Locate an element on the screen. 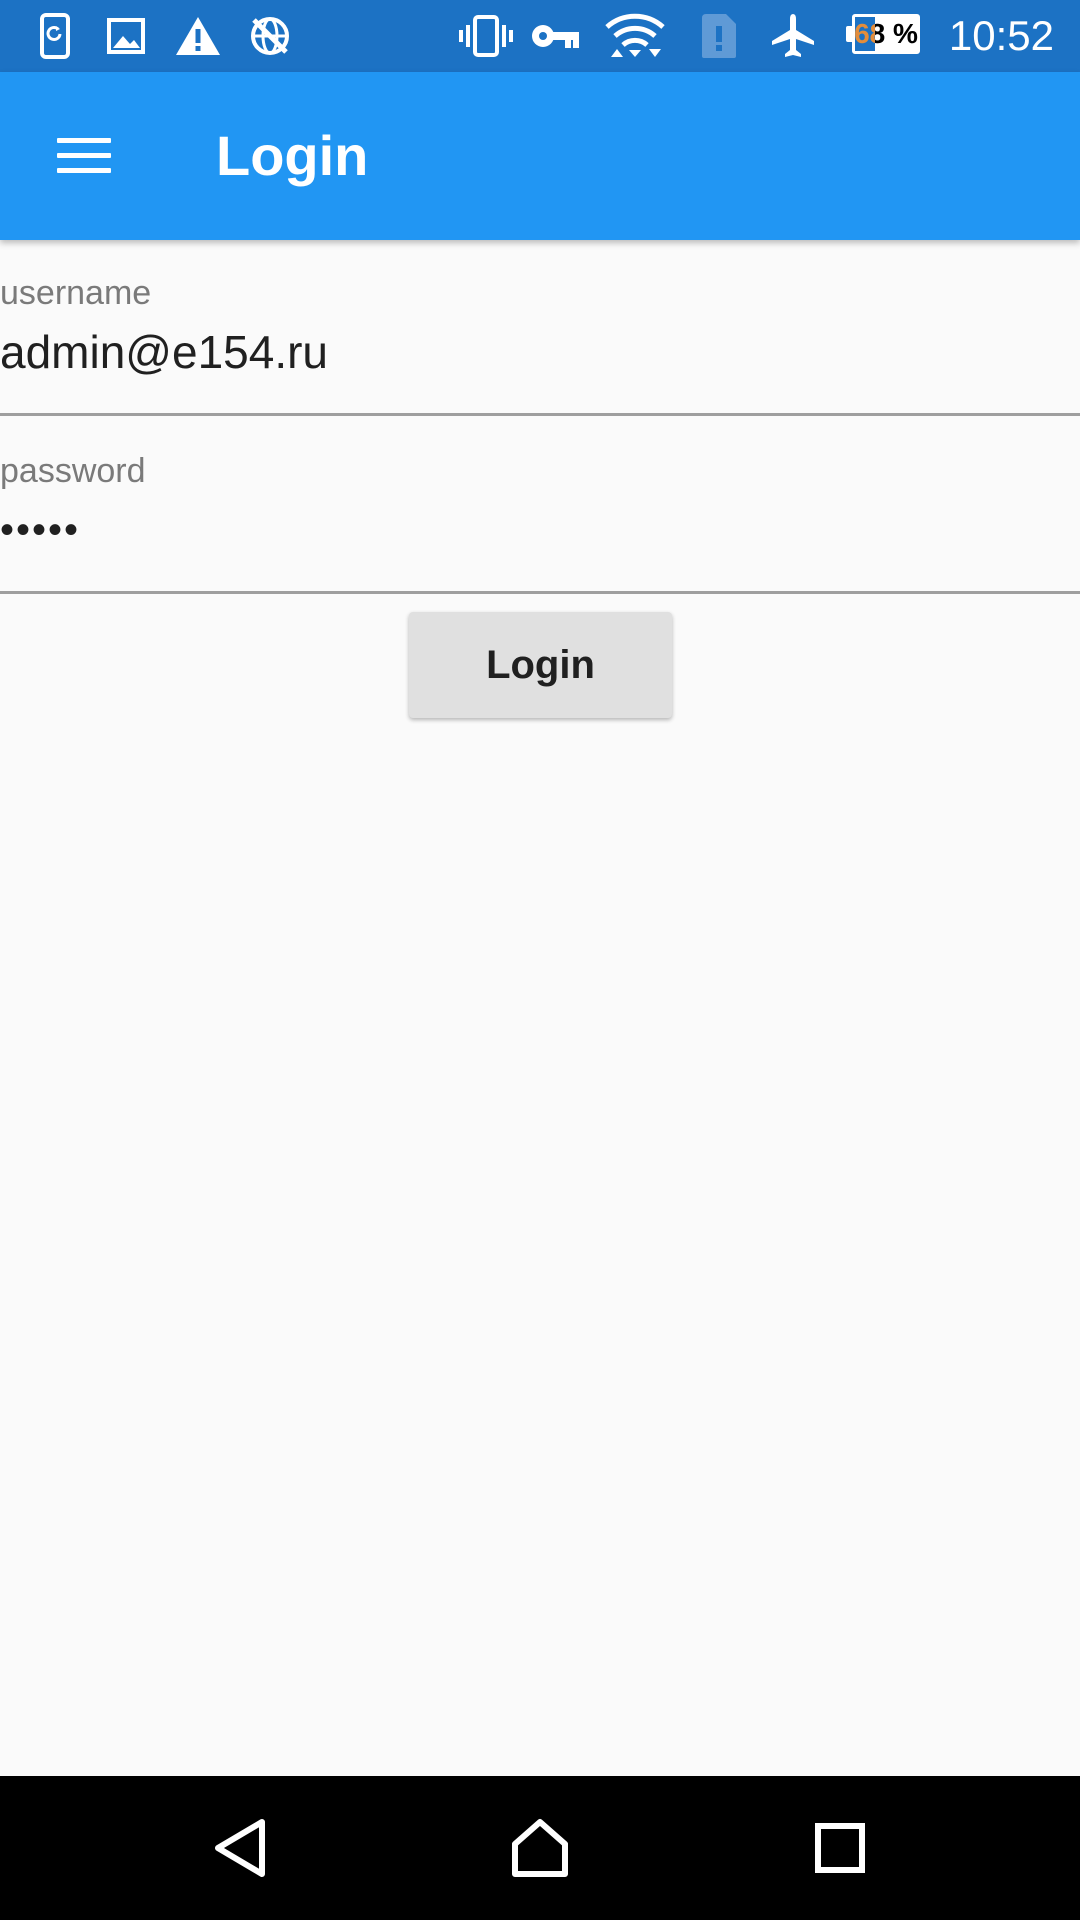 The image size is (1080, 1920). navigation-bar is located at coordinates (540, 1848).